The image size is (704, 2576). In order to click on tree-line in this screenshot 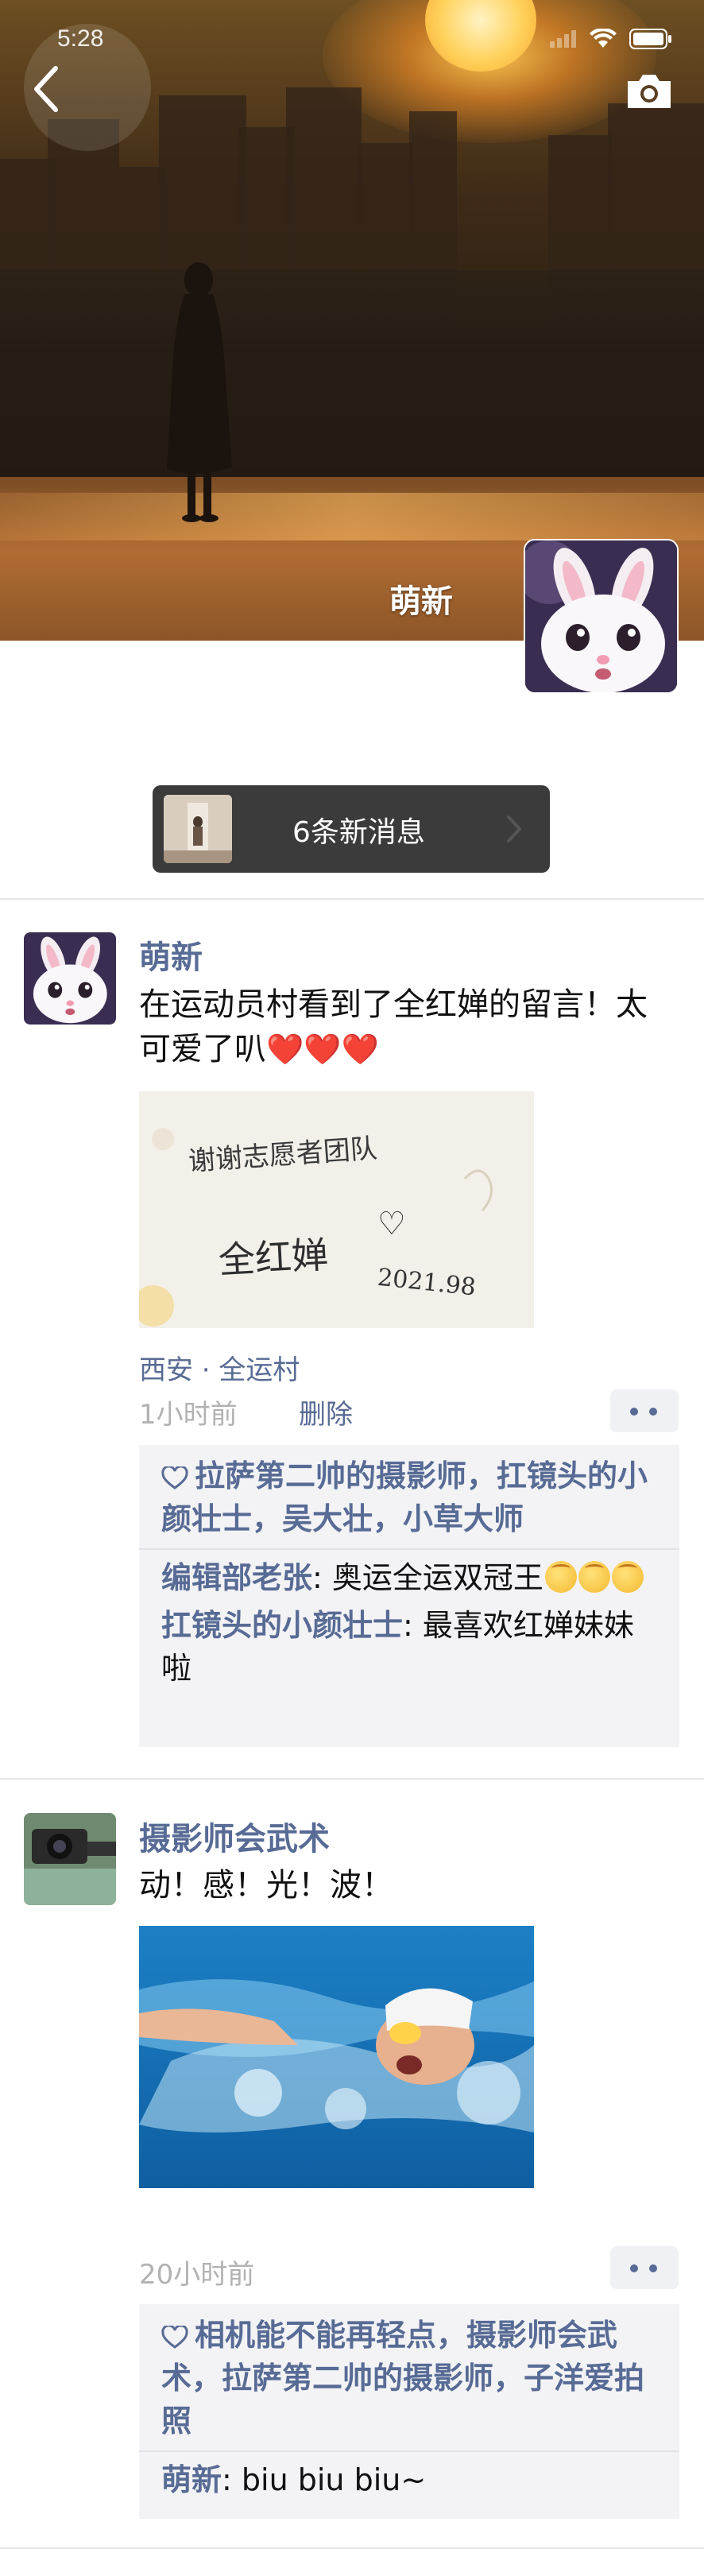, I will do `click(352, 381)`.